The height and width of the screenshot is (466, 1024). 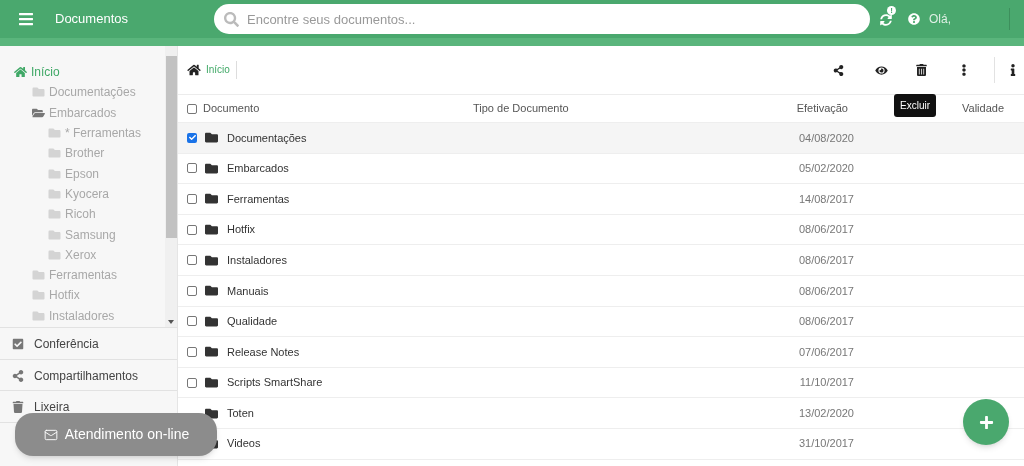 I want to click on column-header: Tipo de Documento, so click(x=573, y=108).